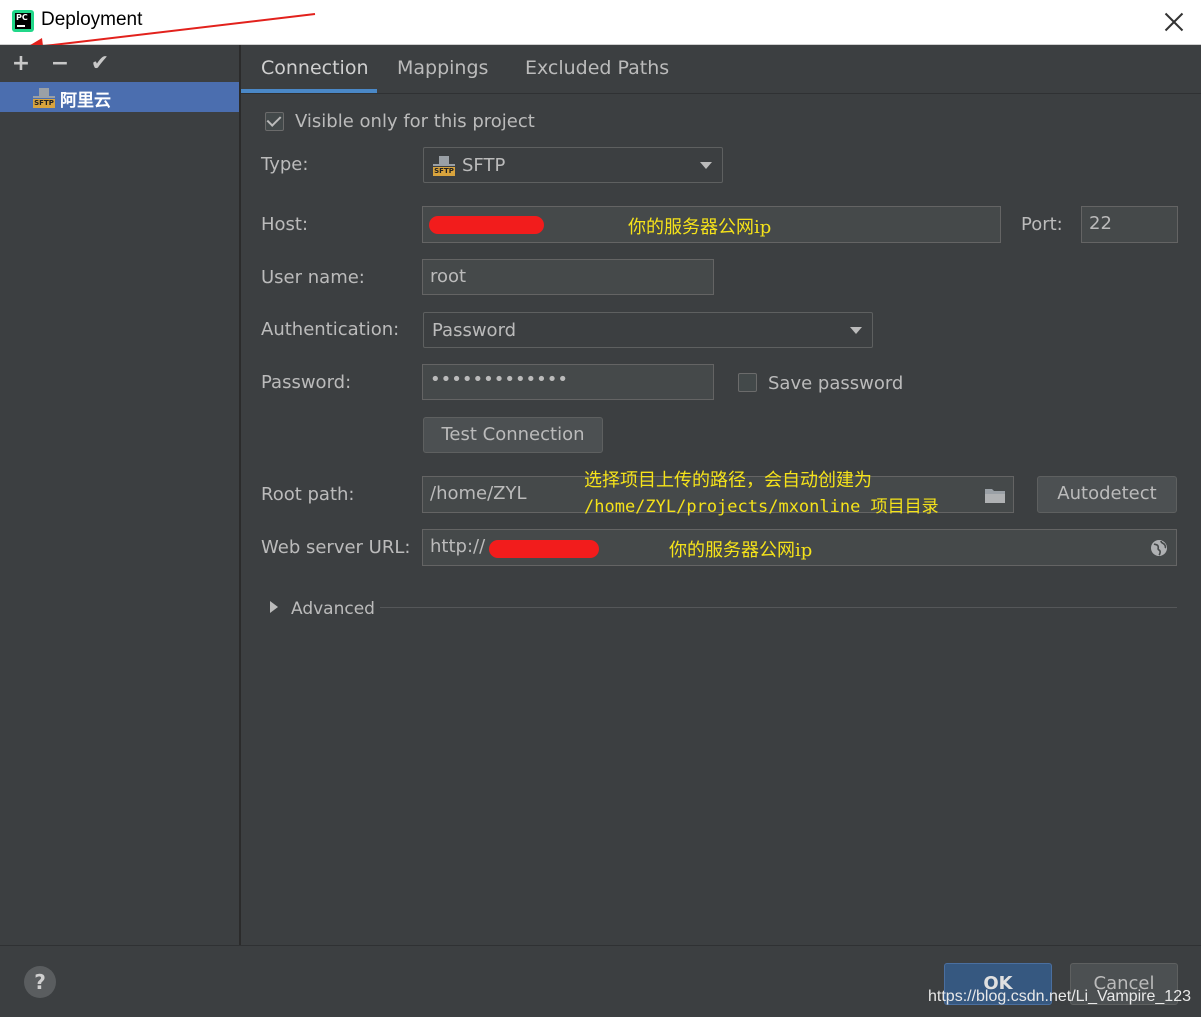  Describe the element at coordinates (1059, 996) in the screenshot. I see `watermark-text: https://blog.csdn.net/Li_Vampire_123` at that location.